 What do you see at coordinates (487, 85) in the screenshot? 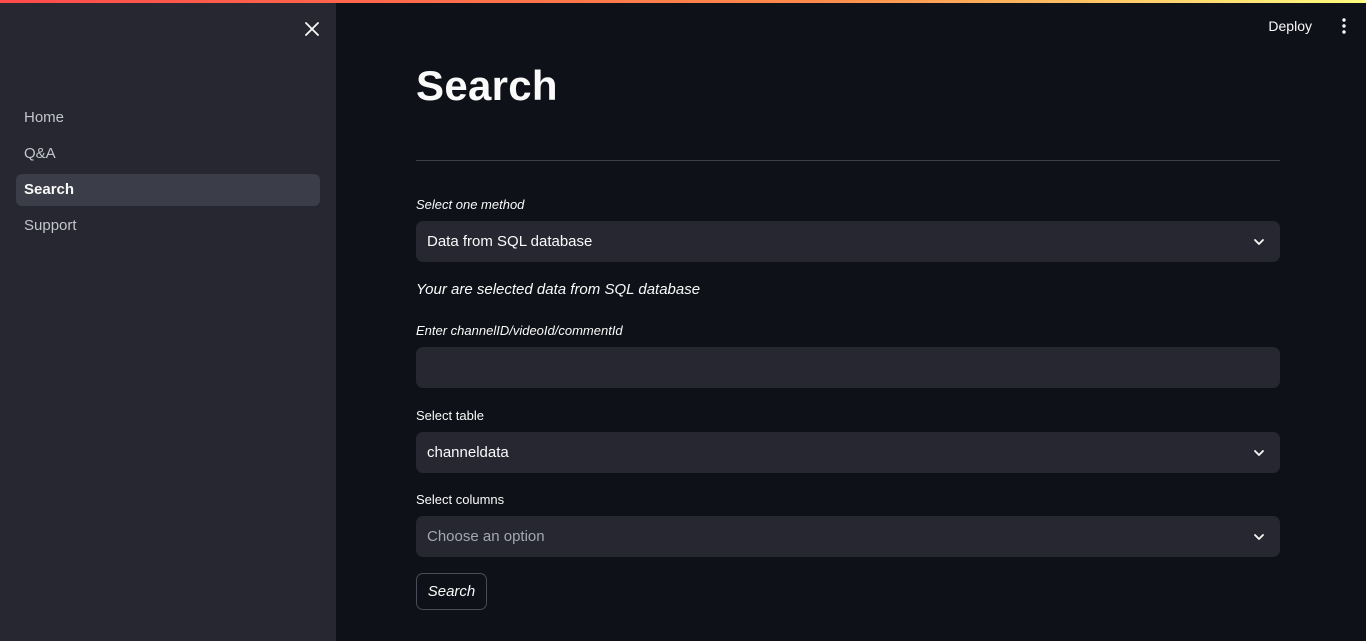
I see `page-title: Search` at bounding box center [487, 85].